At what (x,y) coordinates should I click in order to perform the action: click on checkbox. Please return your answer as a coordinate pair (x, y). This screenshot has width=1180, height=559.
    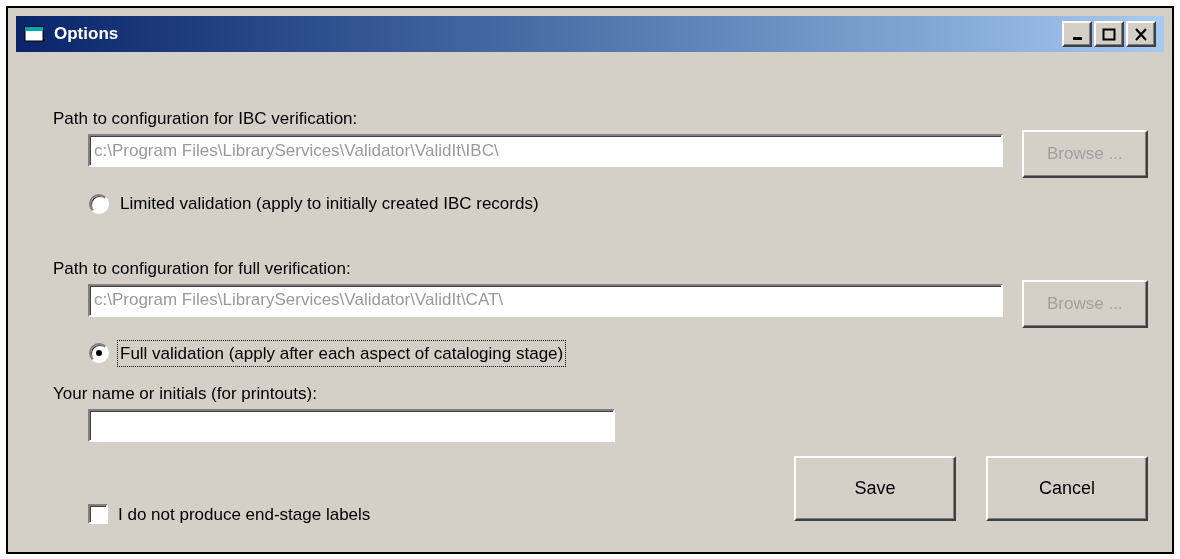
    Looking at the image, I should click on (98, 514).